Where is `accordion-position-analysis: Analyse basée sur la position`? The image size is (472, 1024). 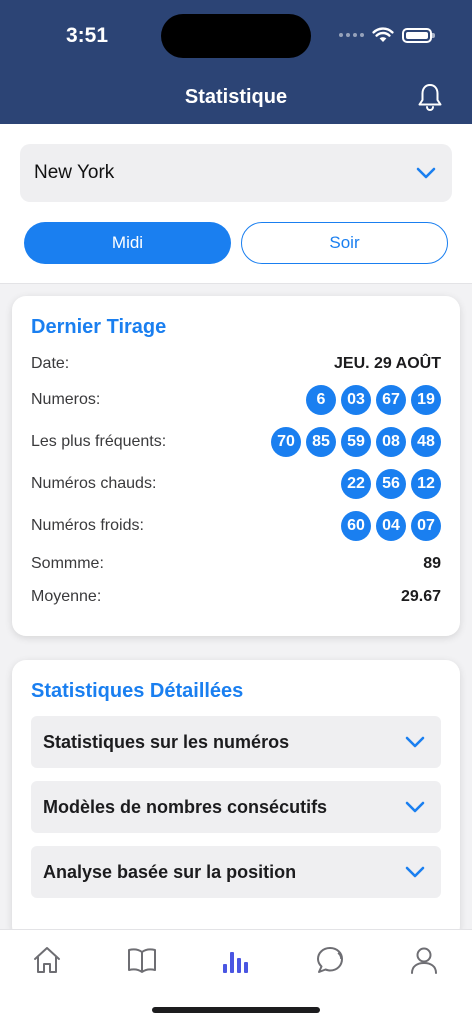
accordion-position-analysis: Analyse basée sur la position is located at coordinates (236, 872).